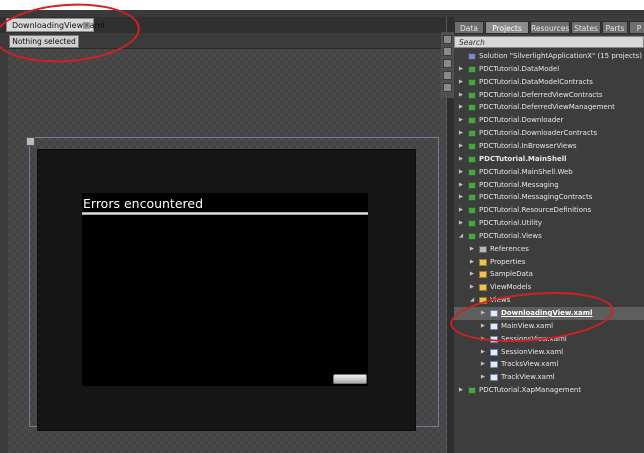 This screenshot has width=644, height=453. Describe the element at coordinates (549, 287) in the screenshot. I see `tree-item: ▶ ViewModels` at that location.